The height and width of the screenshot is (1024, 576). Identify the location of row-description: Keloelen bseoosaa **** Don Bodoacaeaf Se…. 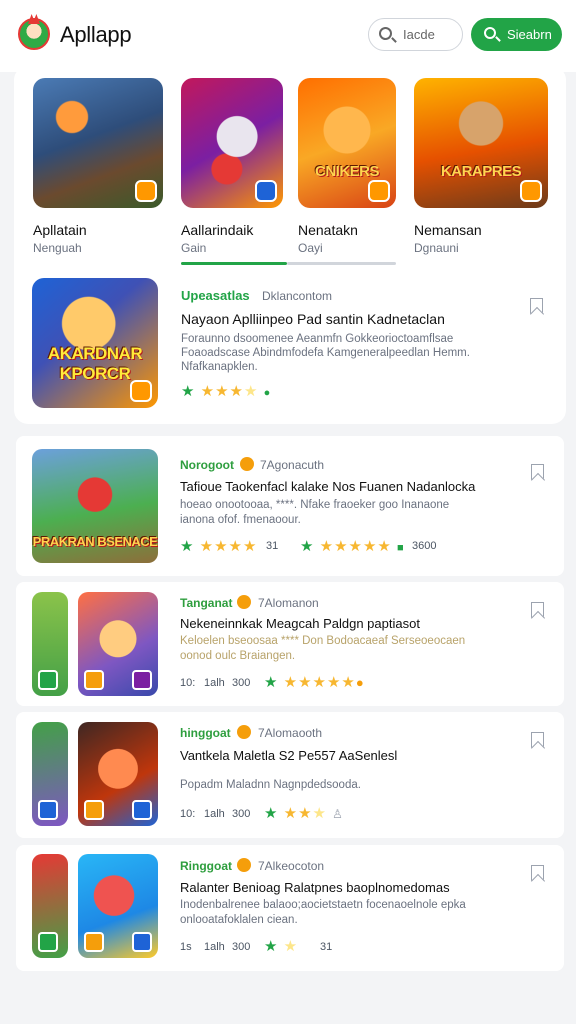
(323, 648).